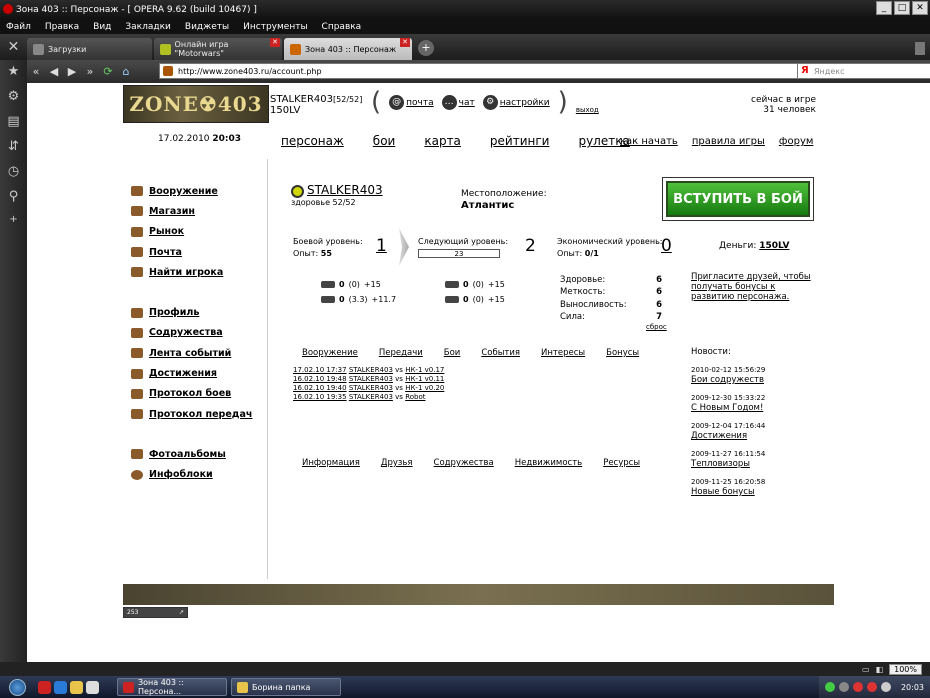 This screenshot has width=930, height=698. I want to click on history-icon: ◷, so click(13, 171).